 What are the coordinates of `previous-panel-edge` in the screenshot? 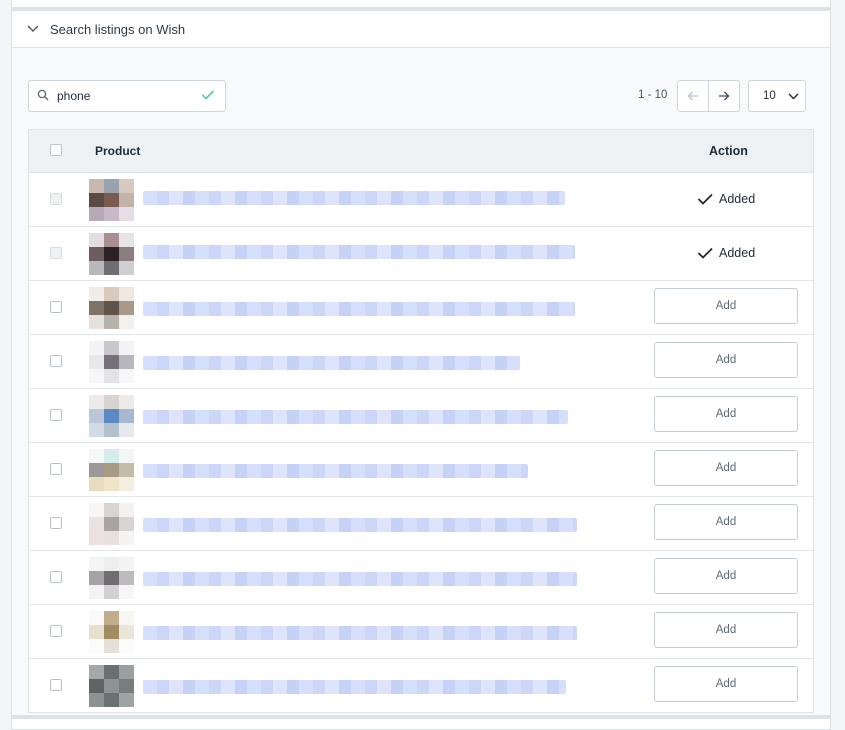 It's located at (421, 5).